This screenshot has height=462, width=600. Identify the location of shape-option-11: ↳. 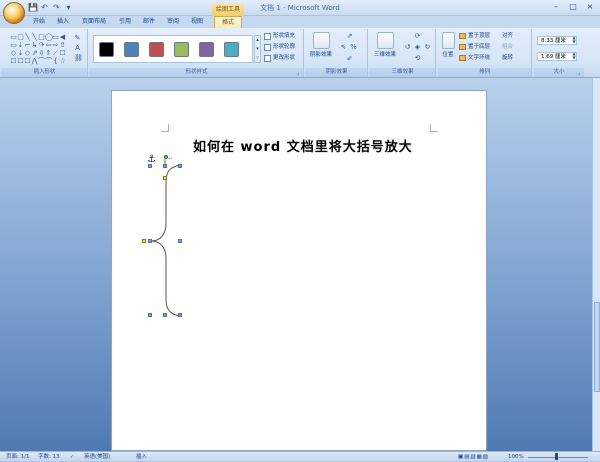
(34, 45).